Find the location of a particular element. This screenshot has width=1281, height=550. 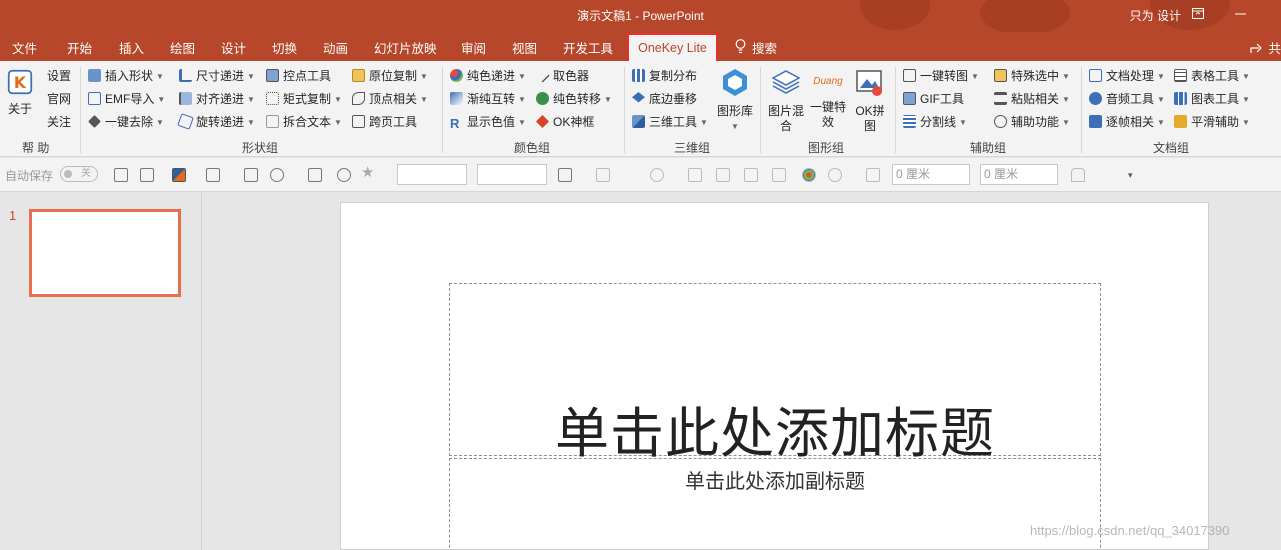

website-button: 官网 is located at coordinates (59, 99).